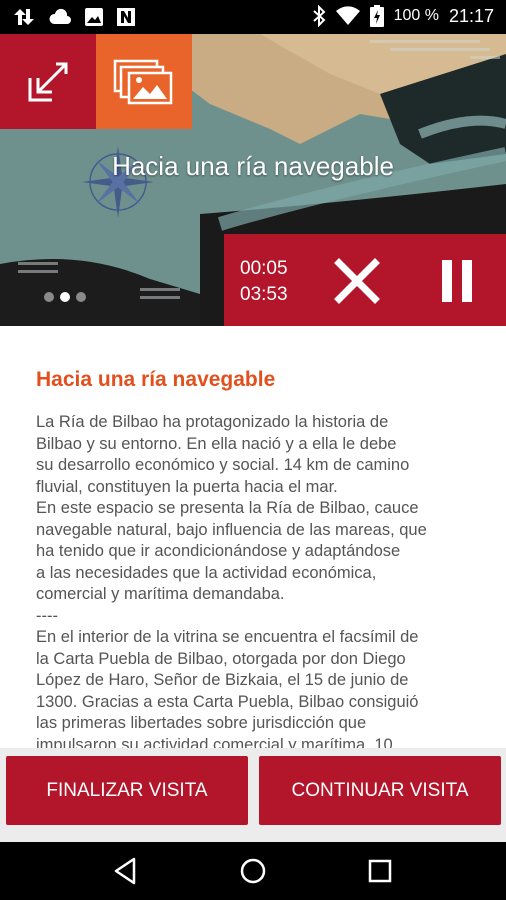  What do you see at coordinates (471, 15) in the screenshot?
I see `clock: 21:17` at bounding box center [471, 15].